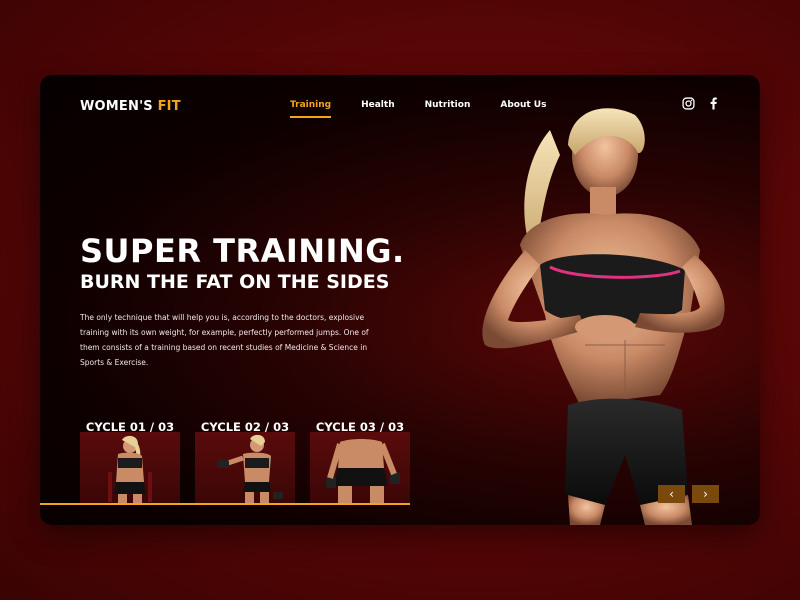 The height and width of the screenshot is (600, 800). Describe the element at coordinates (360, 427) in the screenshot. I see `cycle-label: CYCLE 03 / 03` at that location.